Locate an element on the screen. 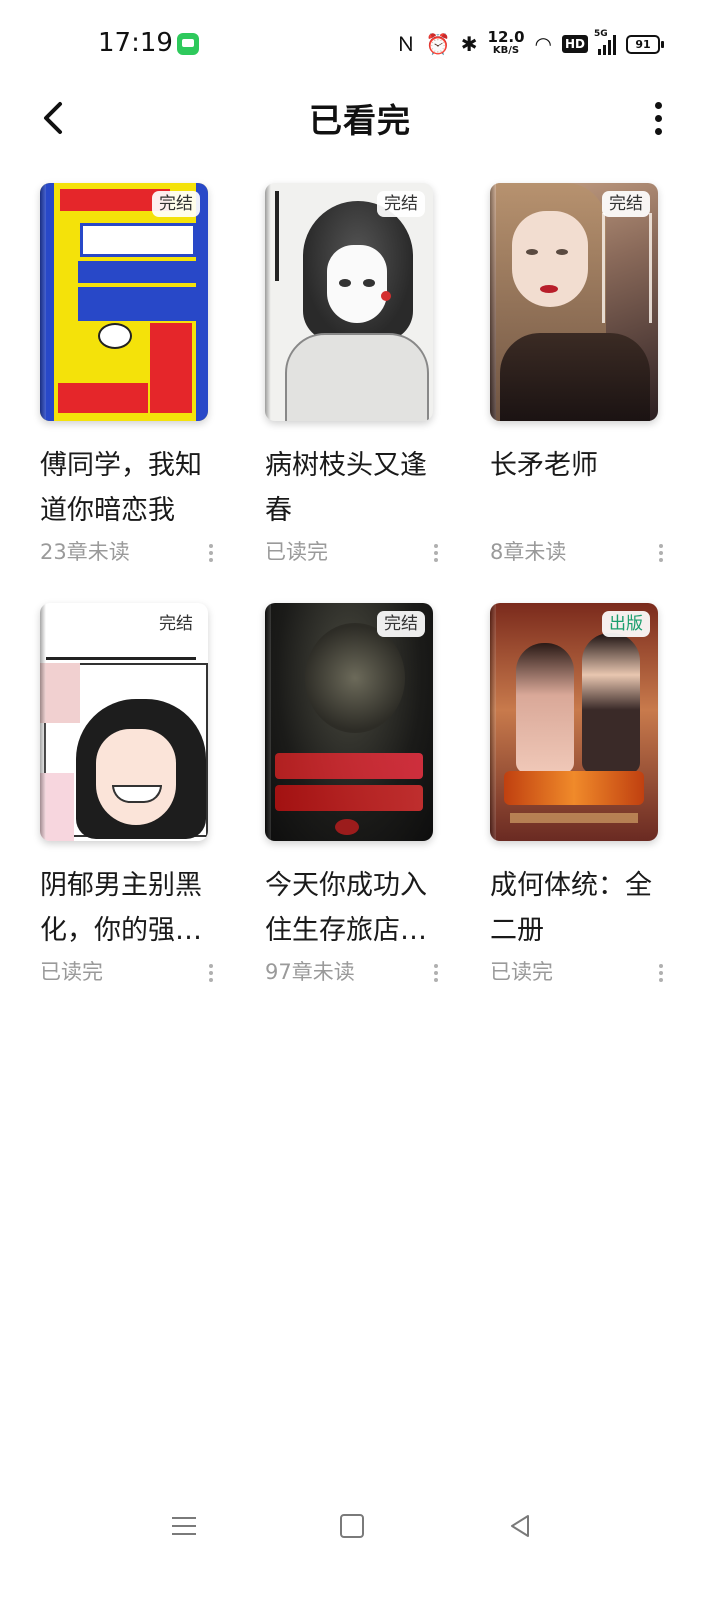  page-title: 已看完 is located at coordinates (360, 120).